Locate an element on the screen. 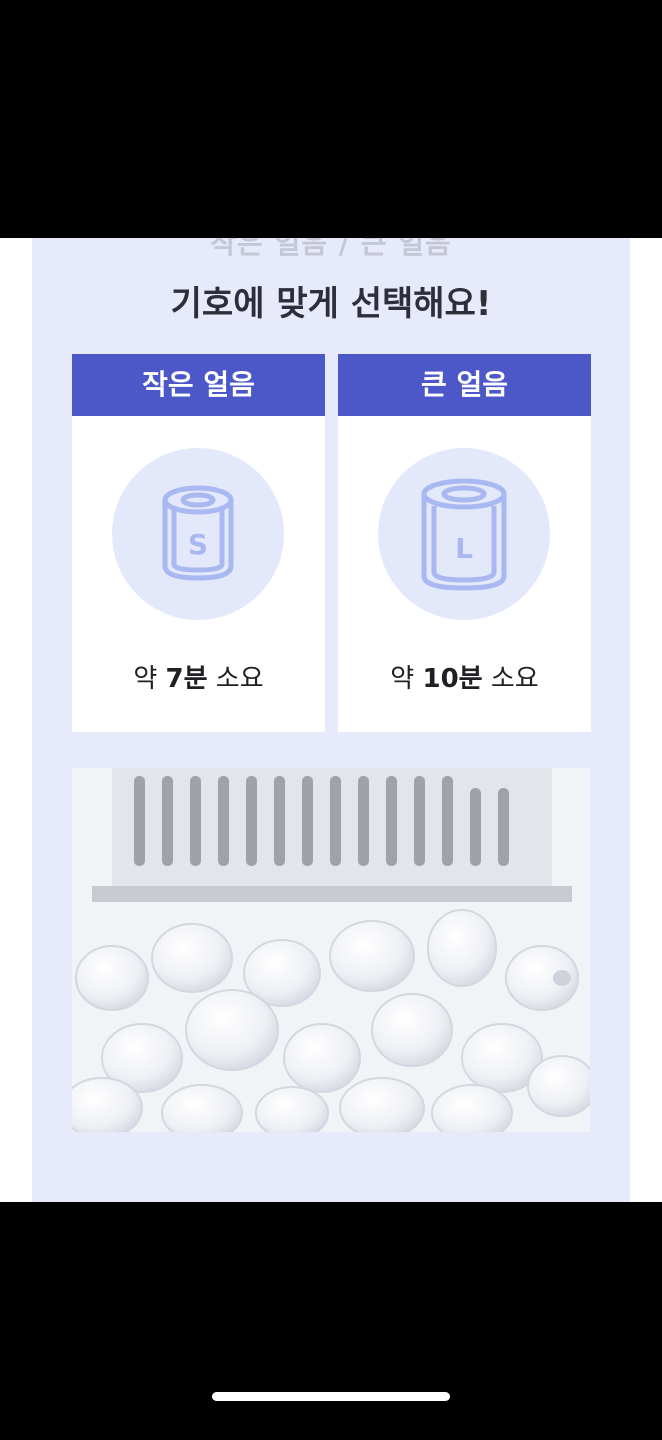 Image resolution: width=662 pixels, height=1440 pixels. home-indicator is located at coordinates (331, 1396).